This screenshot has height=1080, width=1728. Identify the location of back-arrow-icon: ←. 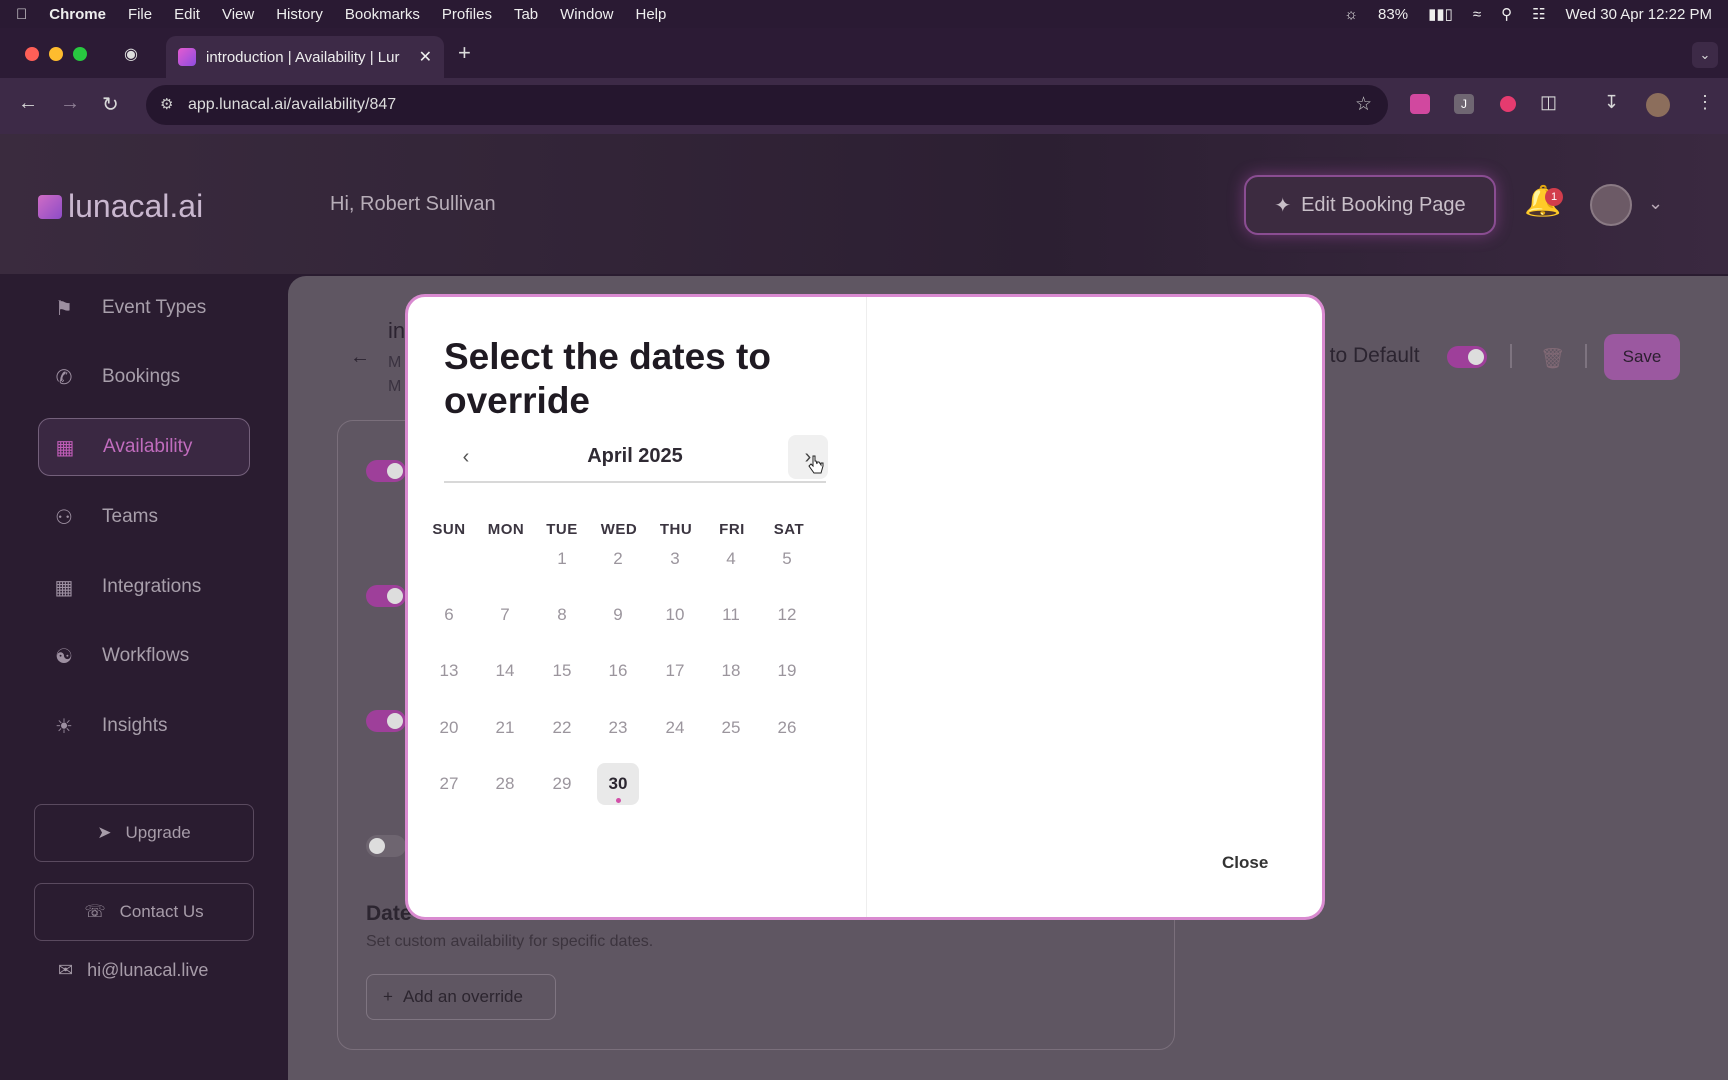
(360, 357).